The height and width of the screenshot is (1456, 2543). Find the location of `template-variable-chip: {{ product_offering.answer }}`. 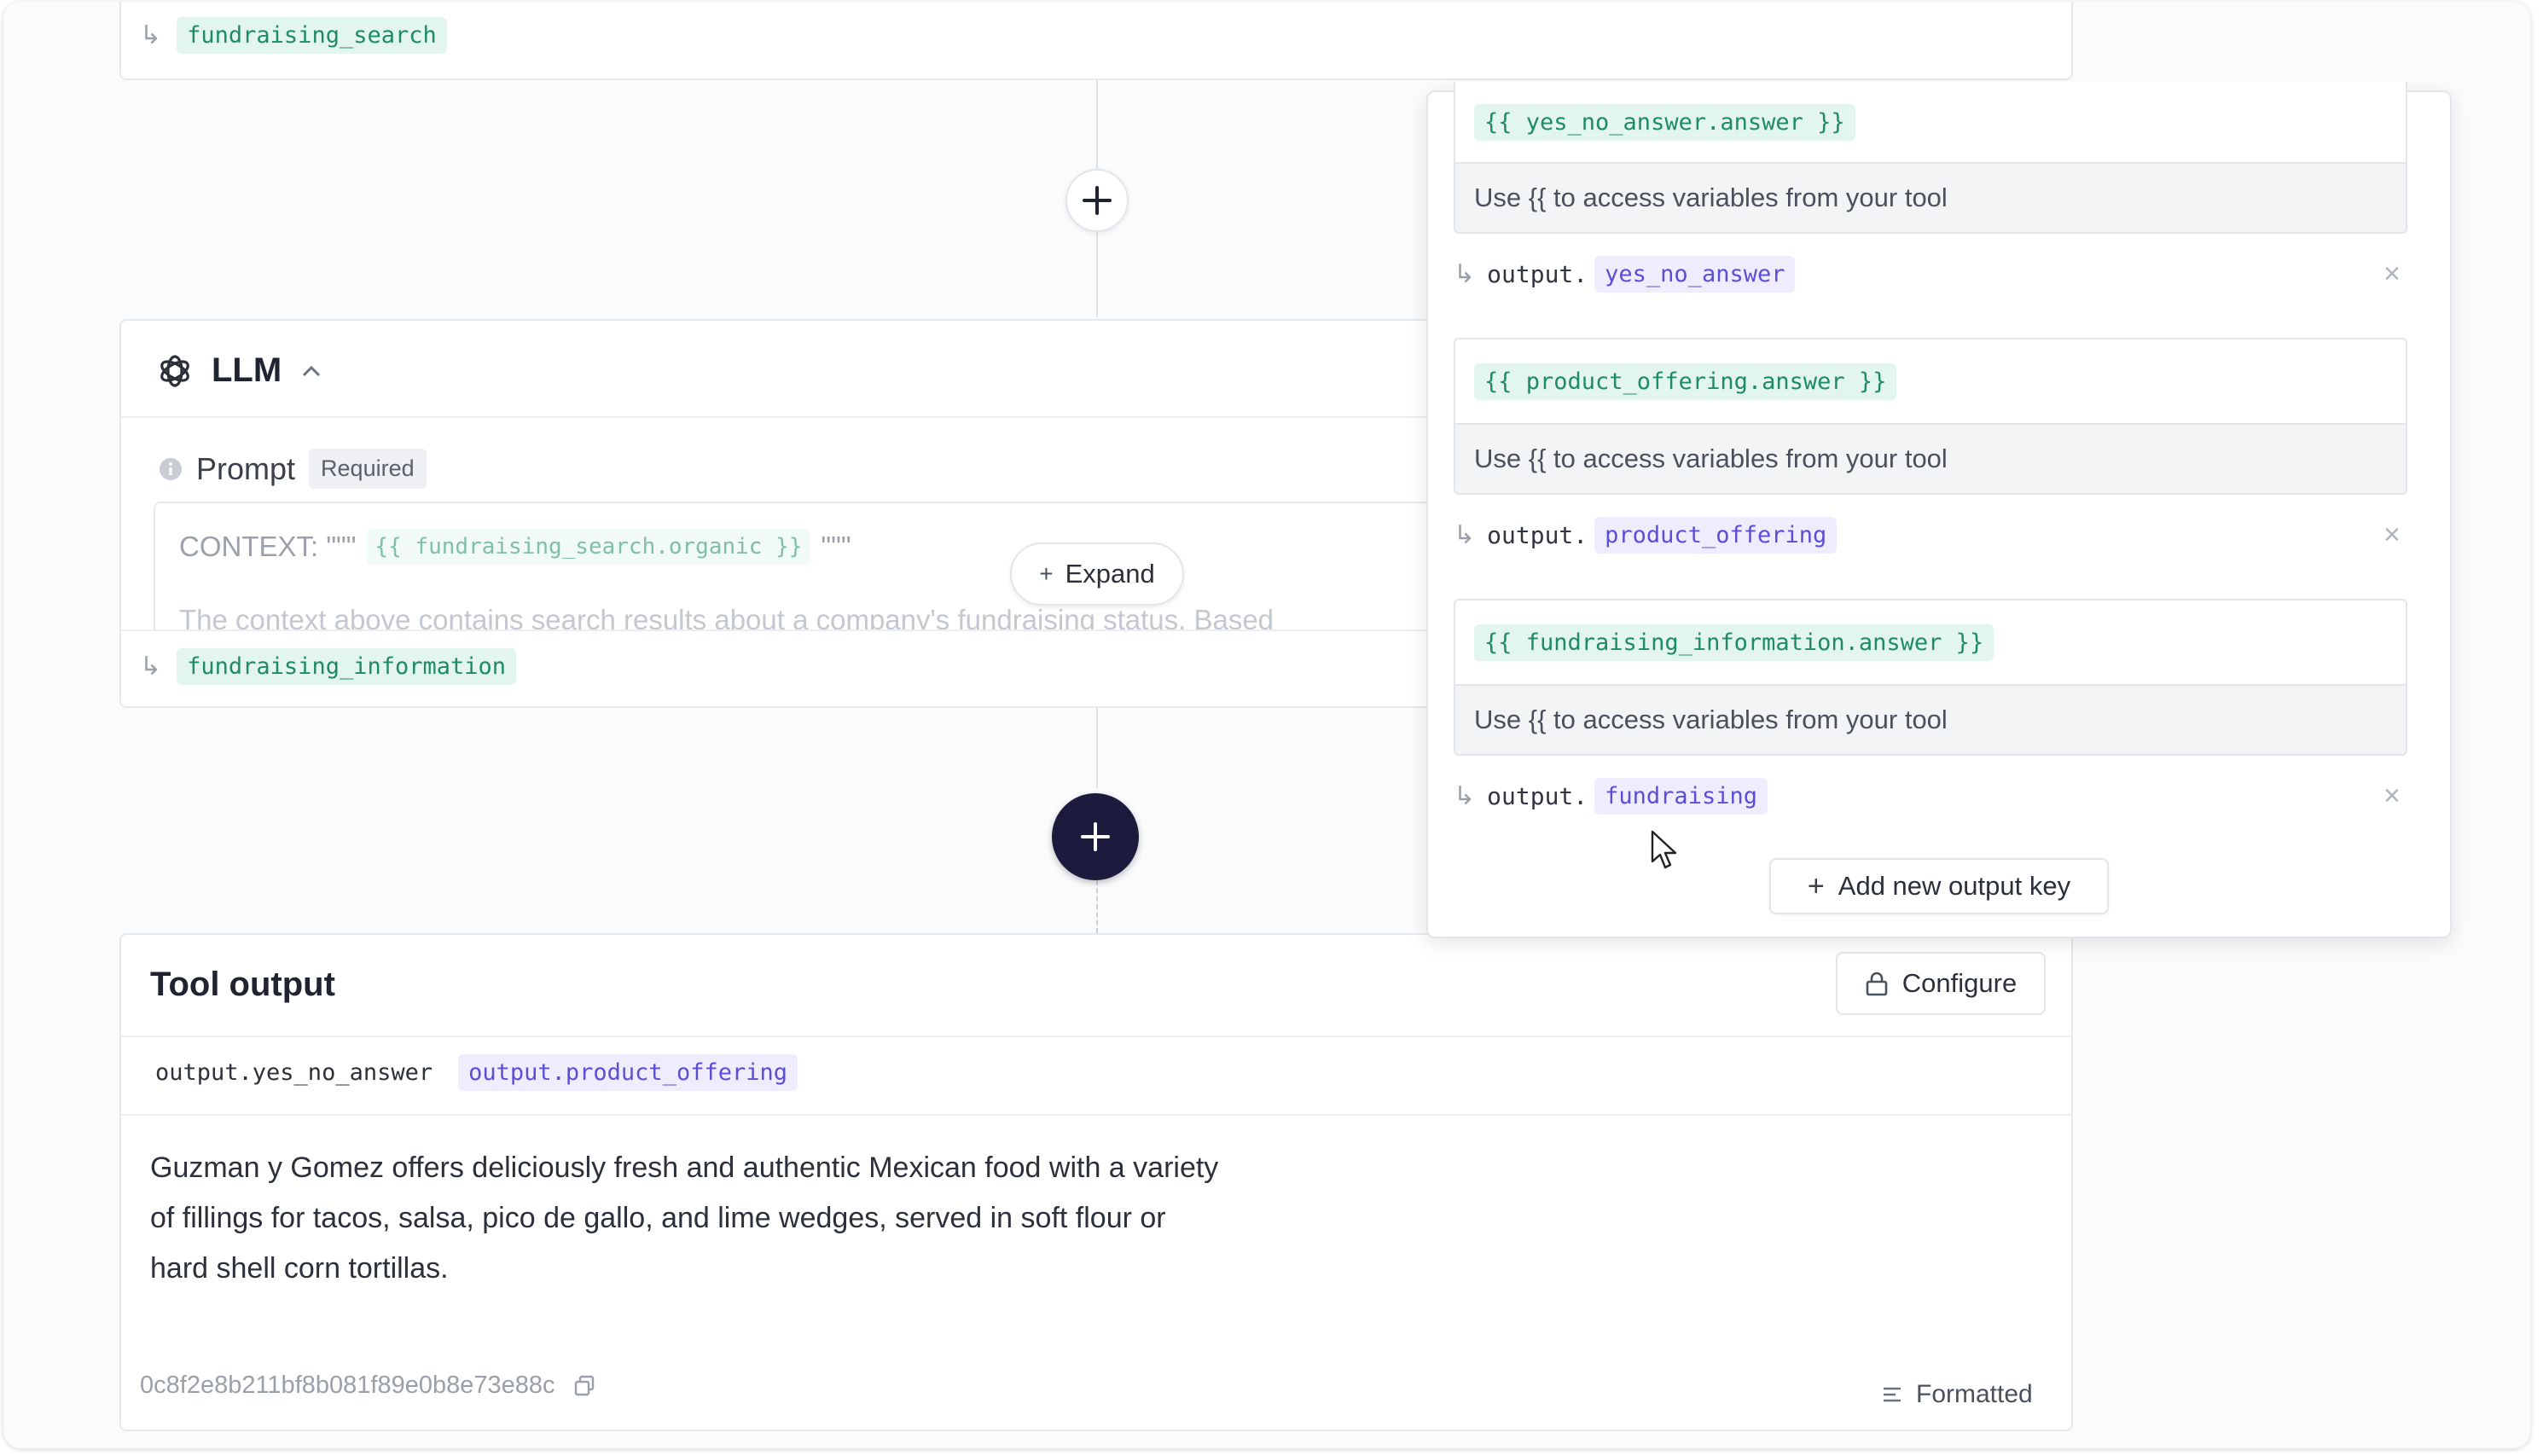

template-variable-chip: {{ product_offering.answer }} is located at coordinates (1685, 381).